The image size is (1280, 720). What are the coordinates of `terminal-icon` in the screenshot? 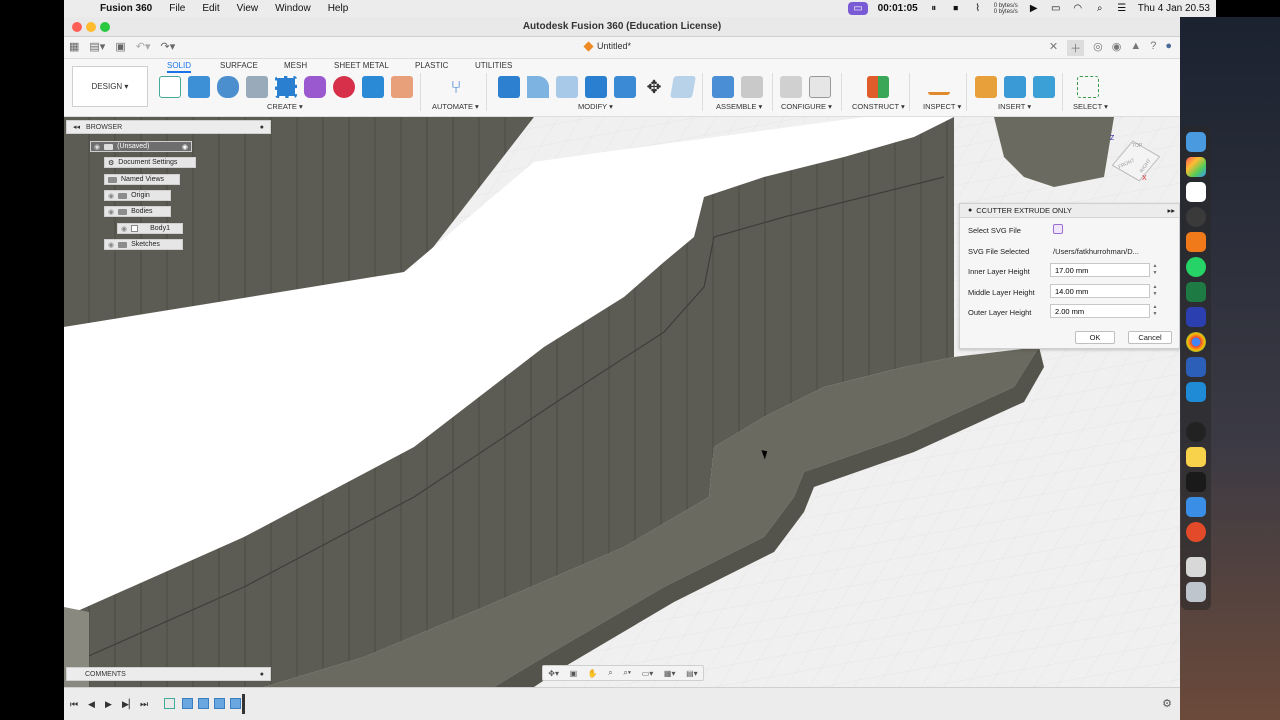 It's located at (1196, 482).